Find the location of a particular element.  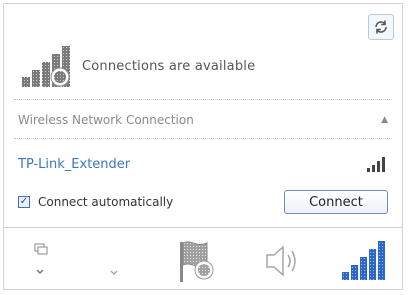

signal-strength-icon is located at coordinates (376, 164).